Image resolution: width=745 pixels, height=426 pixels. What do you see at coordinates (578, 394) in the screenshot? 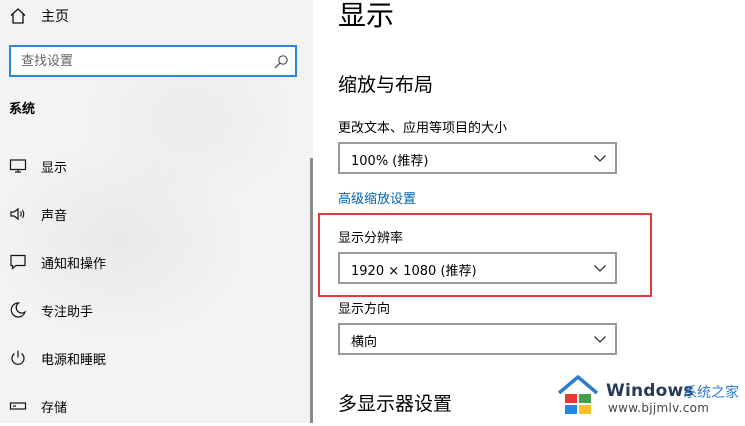
I see `windows-house-logo-icon` at bounding box center [578, 394].